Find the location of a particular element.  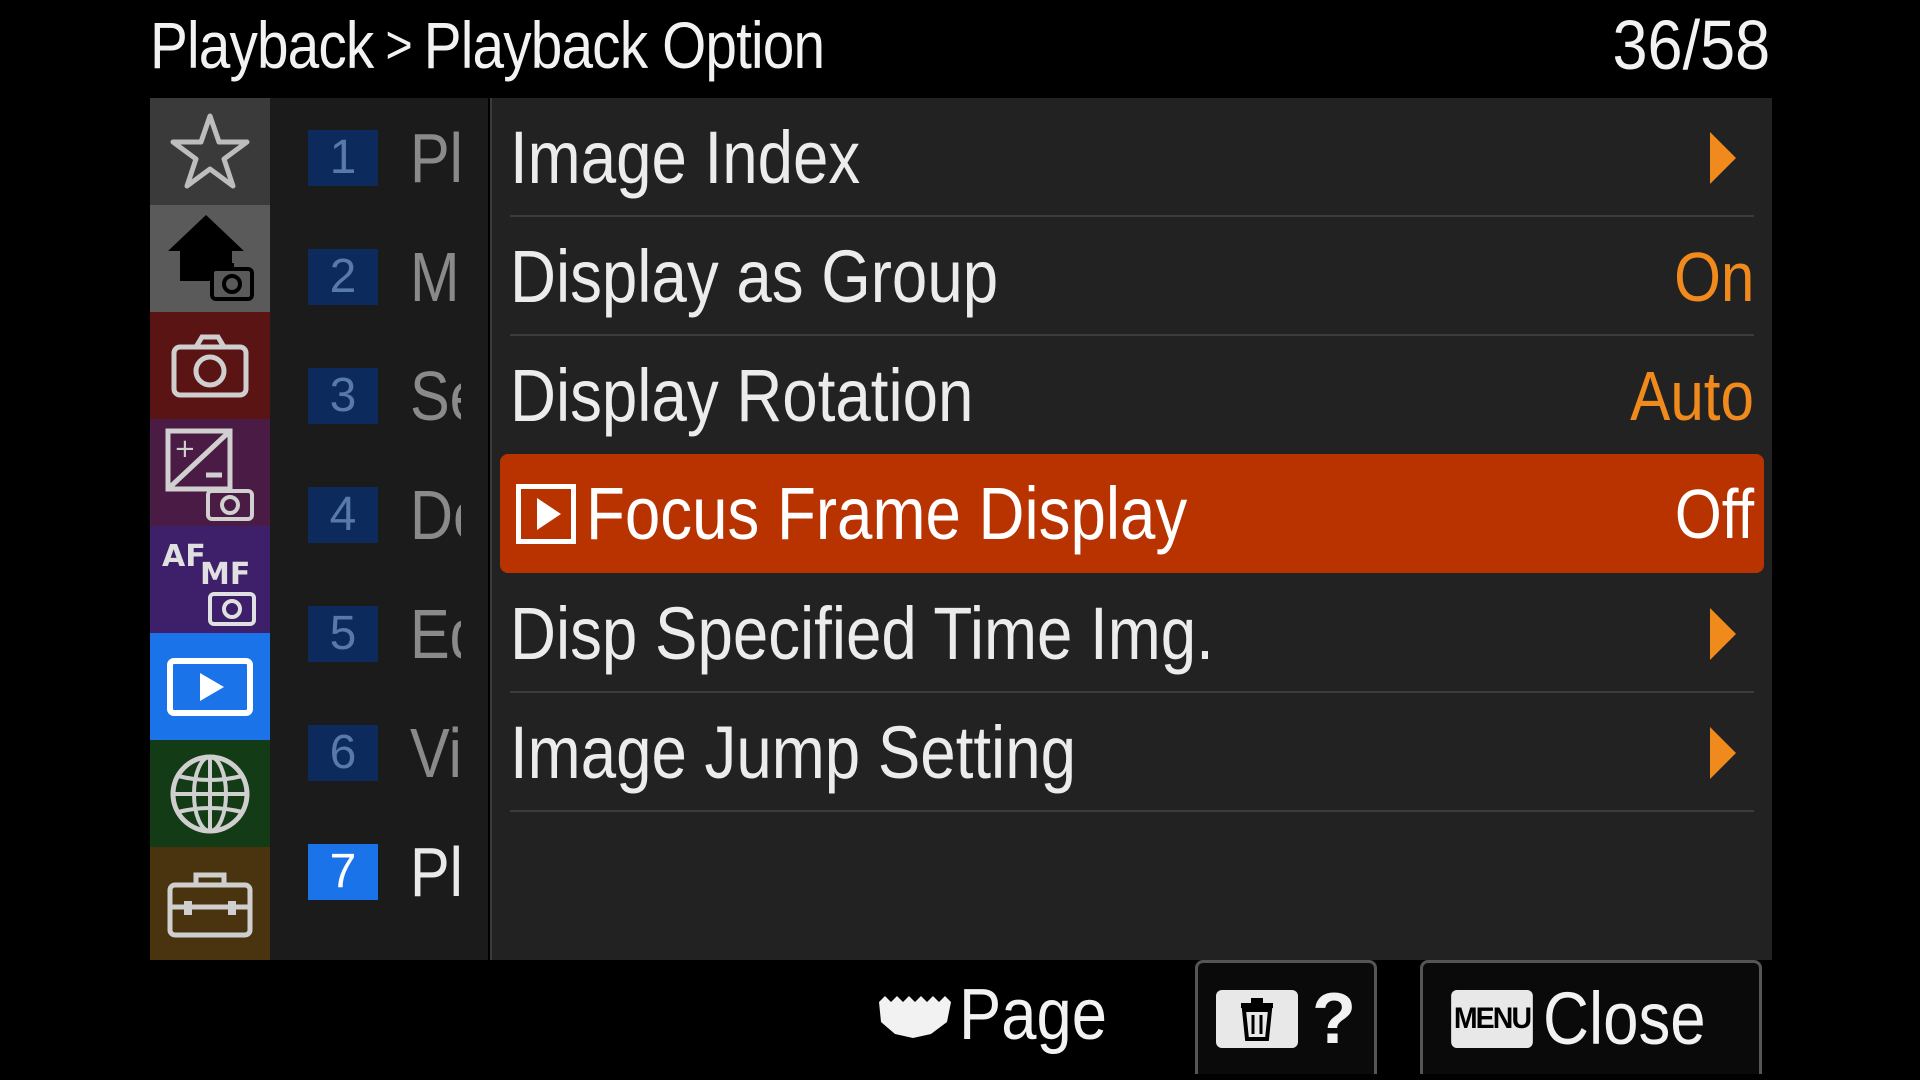

menu-item-focus-frame-display: Focus Frame Display Off is located at coordinates (1132, 513).